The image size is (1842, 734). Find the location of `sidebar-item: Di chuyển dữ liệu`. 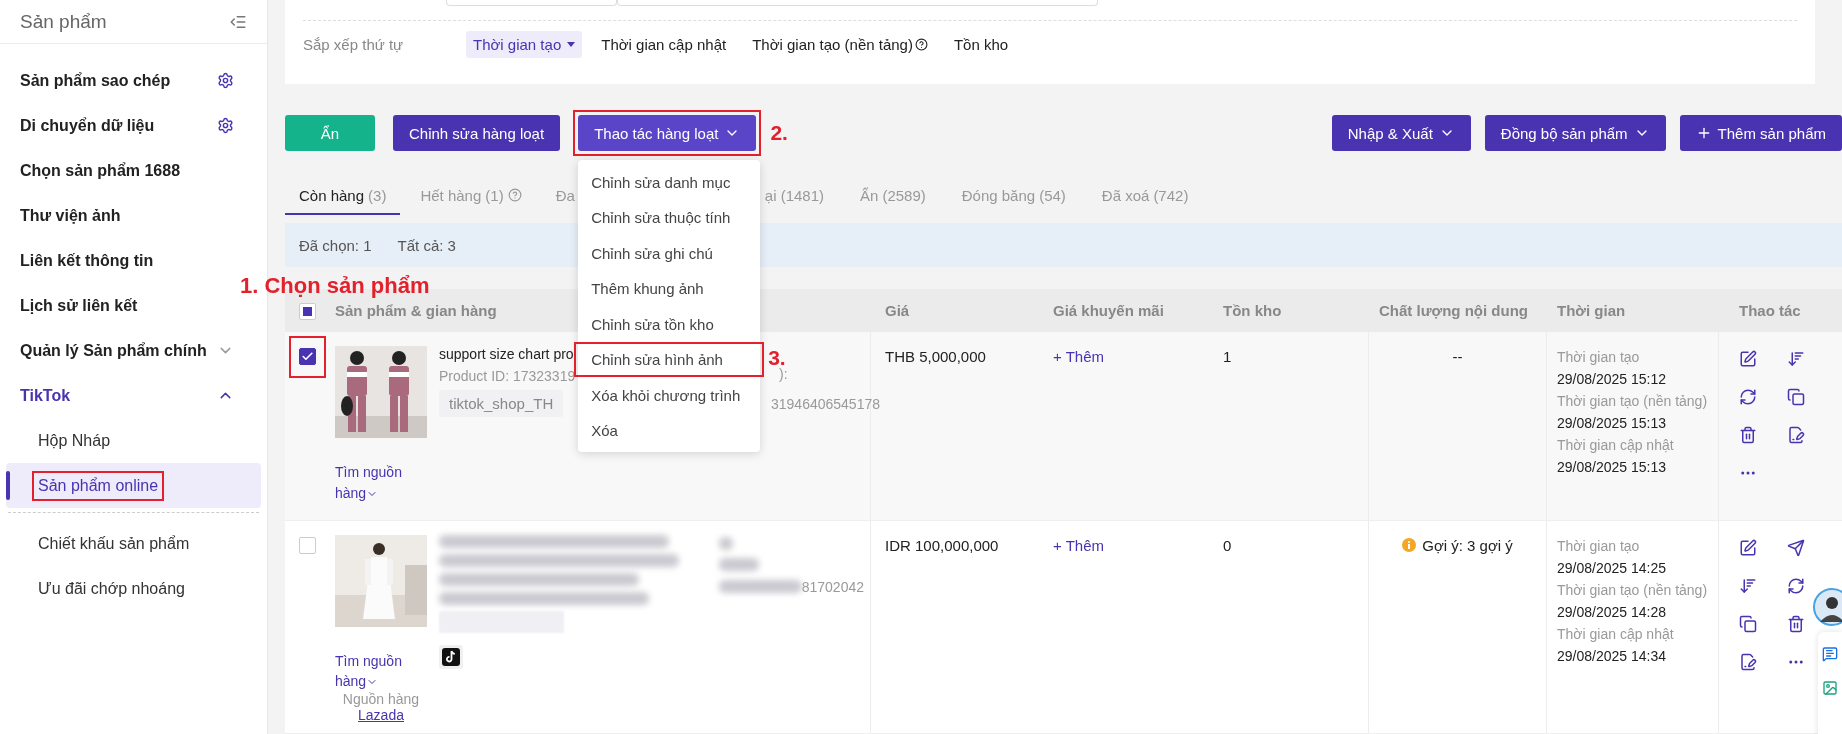

sidebar-item: Di chuyển dữ liệu is located at coordinates (119, 125).